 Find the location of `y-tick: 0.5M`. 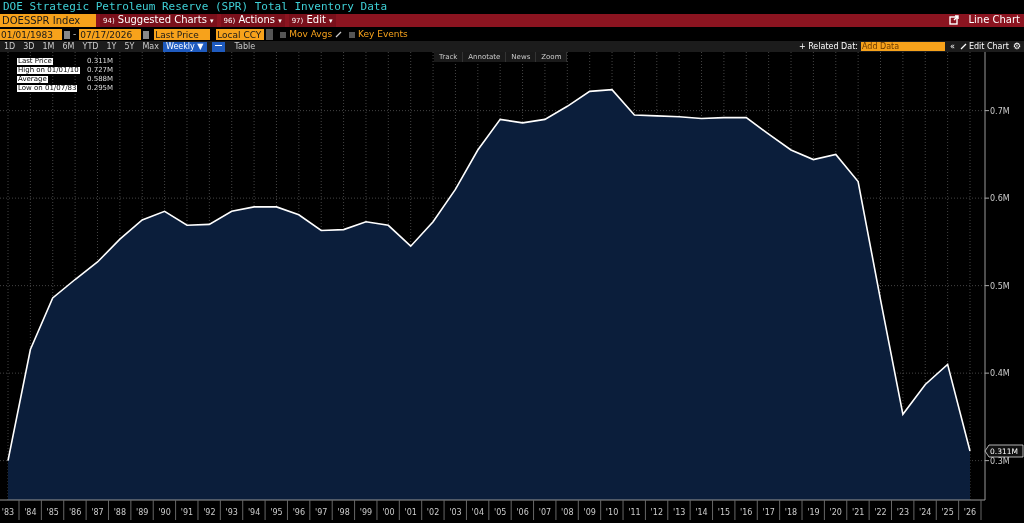

y-tick: 0.5M is located at coordinates (997, 286).